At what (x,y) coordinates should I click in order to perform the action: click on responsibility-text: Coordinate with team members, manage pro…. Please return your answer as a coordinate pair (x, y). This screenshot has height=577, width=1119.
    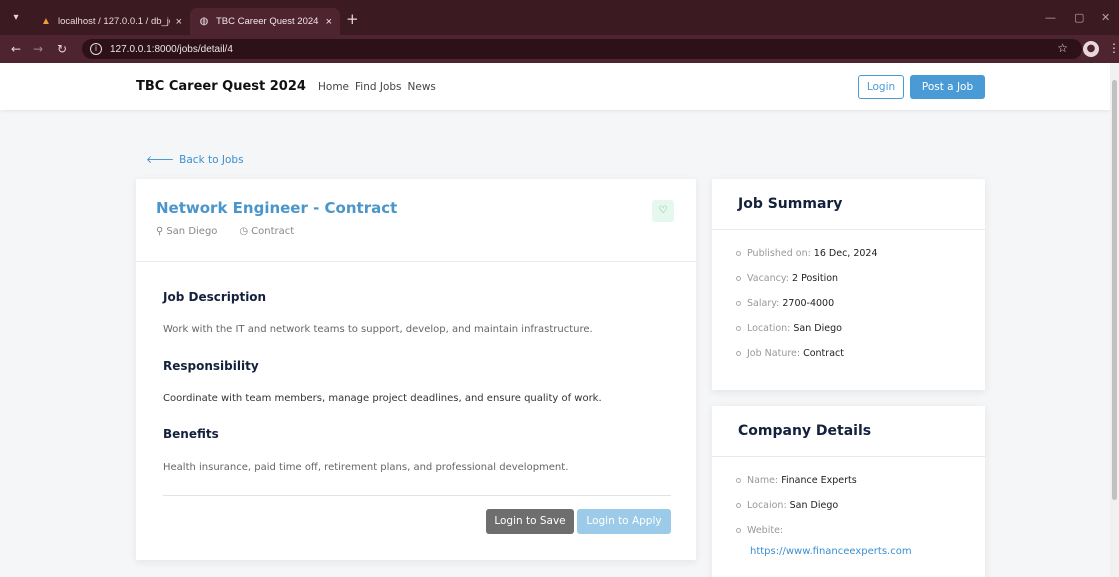
    Looking at the image, I should click on (382, 398).